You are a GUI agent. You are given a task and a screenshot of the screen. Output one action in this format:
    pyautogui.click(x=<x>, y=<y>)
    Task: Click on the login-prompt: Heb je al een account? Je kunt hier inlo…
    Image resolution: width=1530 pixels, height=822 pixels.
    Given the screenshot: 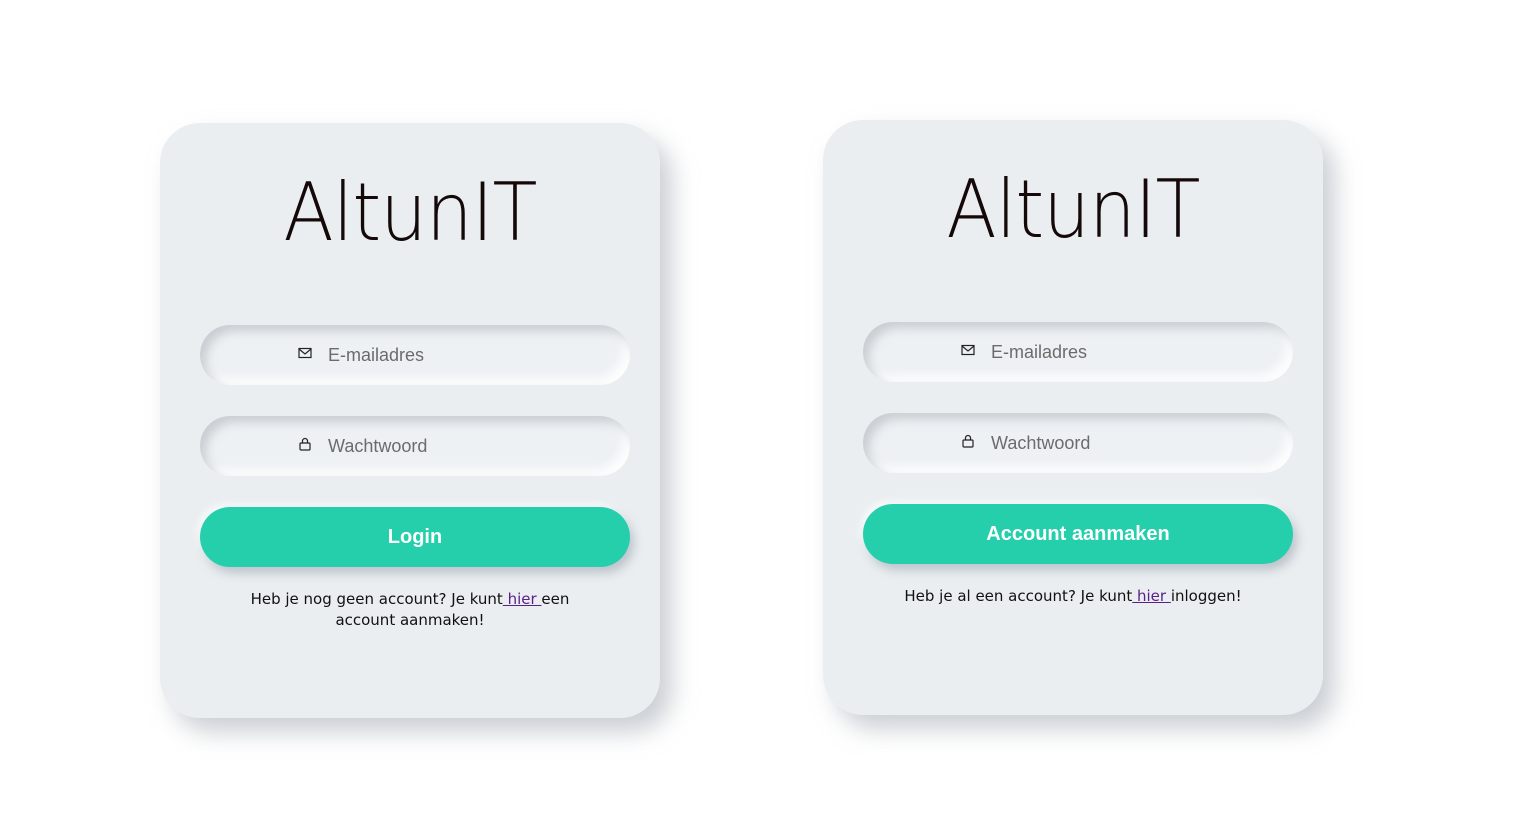 What is the action you would take?
    pyautogui.click(x=1073, y=596)
    